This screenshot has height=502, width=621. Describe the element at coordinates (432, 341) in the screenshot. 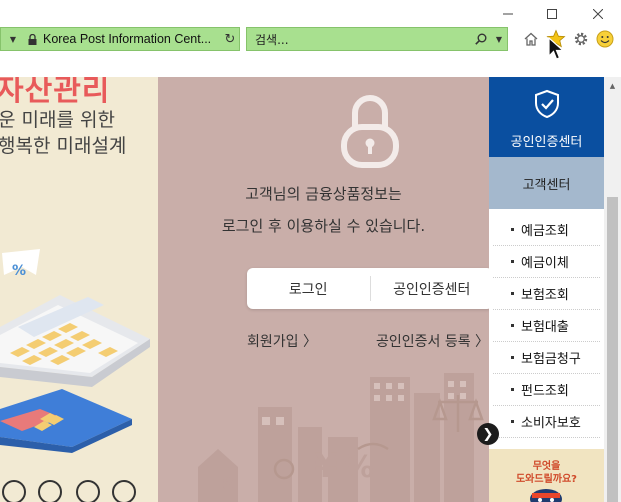

I see `cert-register-link: 공인인증서 등록 〉` at that location.